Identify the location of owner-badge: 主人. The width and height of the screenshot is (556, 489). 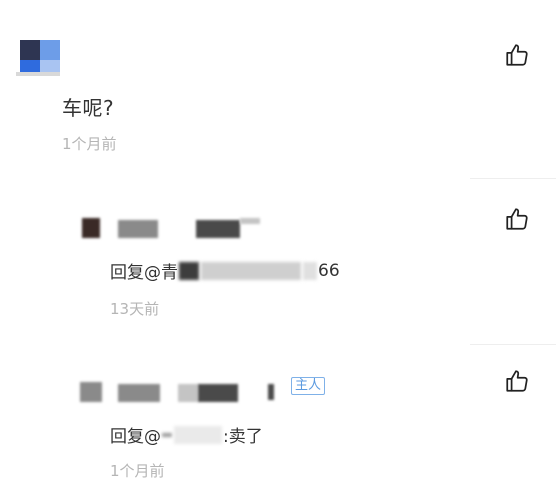
(308, 386).